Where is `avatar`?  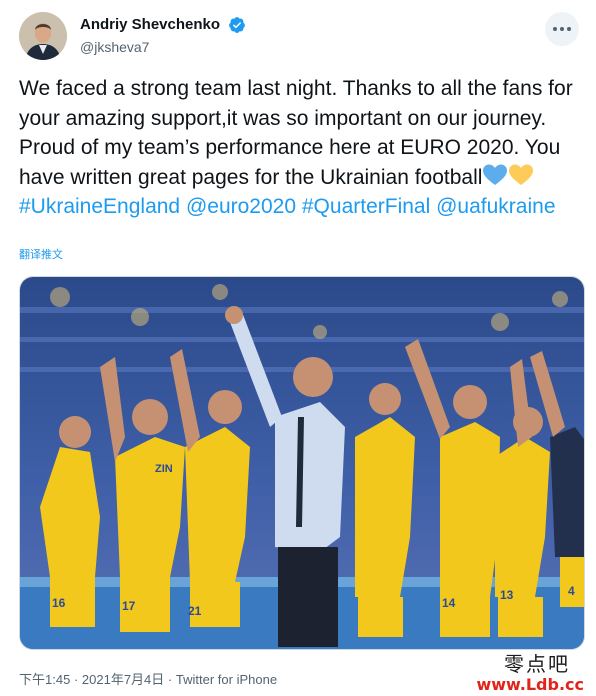 avatar is located at coordinates (43, 36).